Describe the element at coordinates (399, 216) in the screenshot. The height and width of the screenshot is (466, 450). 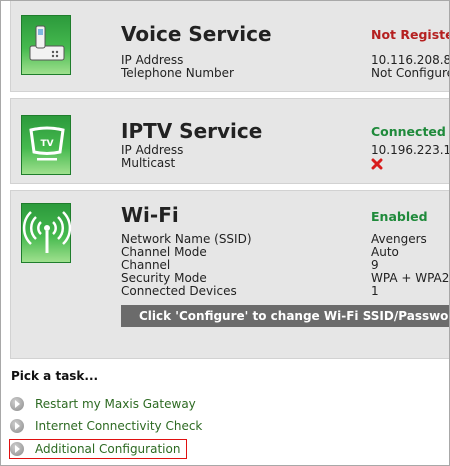
I see `wifi-status: Enabled` at that location.